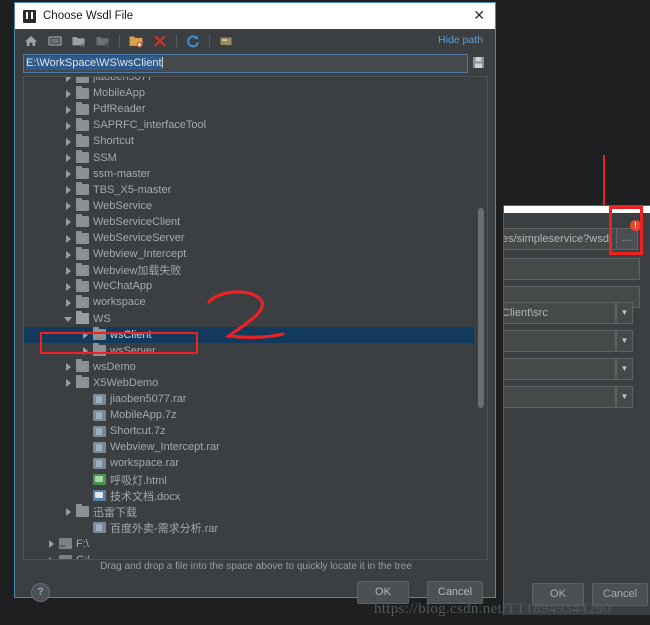 This screenshot has height=625, width=650. Describe the element at coordinates (249, 286) in the screenshot. I see `tree-row: WeChatApp` at that location.